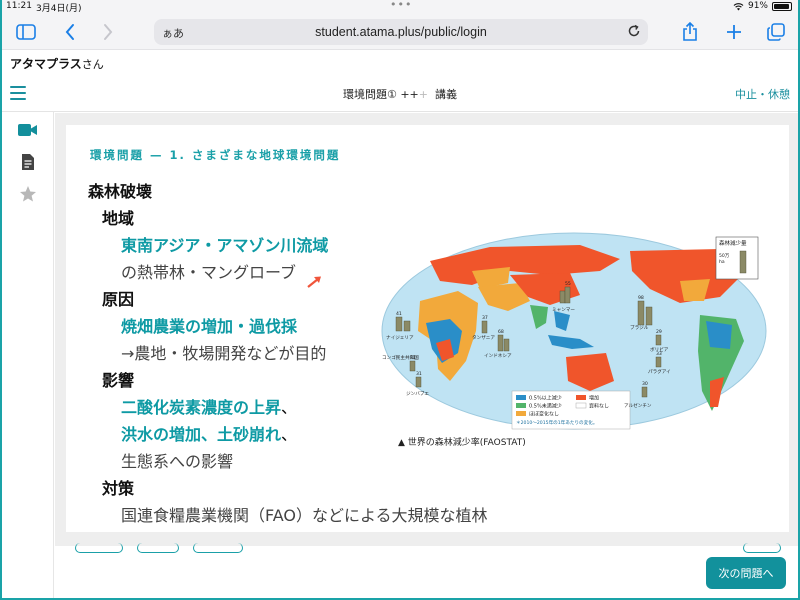 This screenshot has height=600, width=800. I want to click on star-icon, so click(28, 194).